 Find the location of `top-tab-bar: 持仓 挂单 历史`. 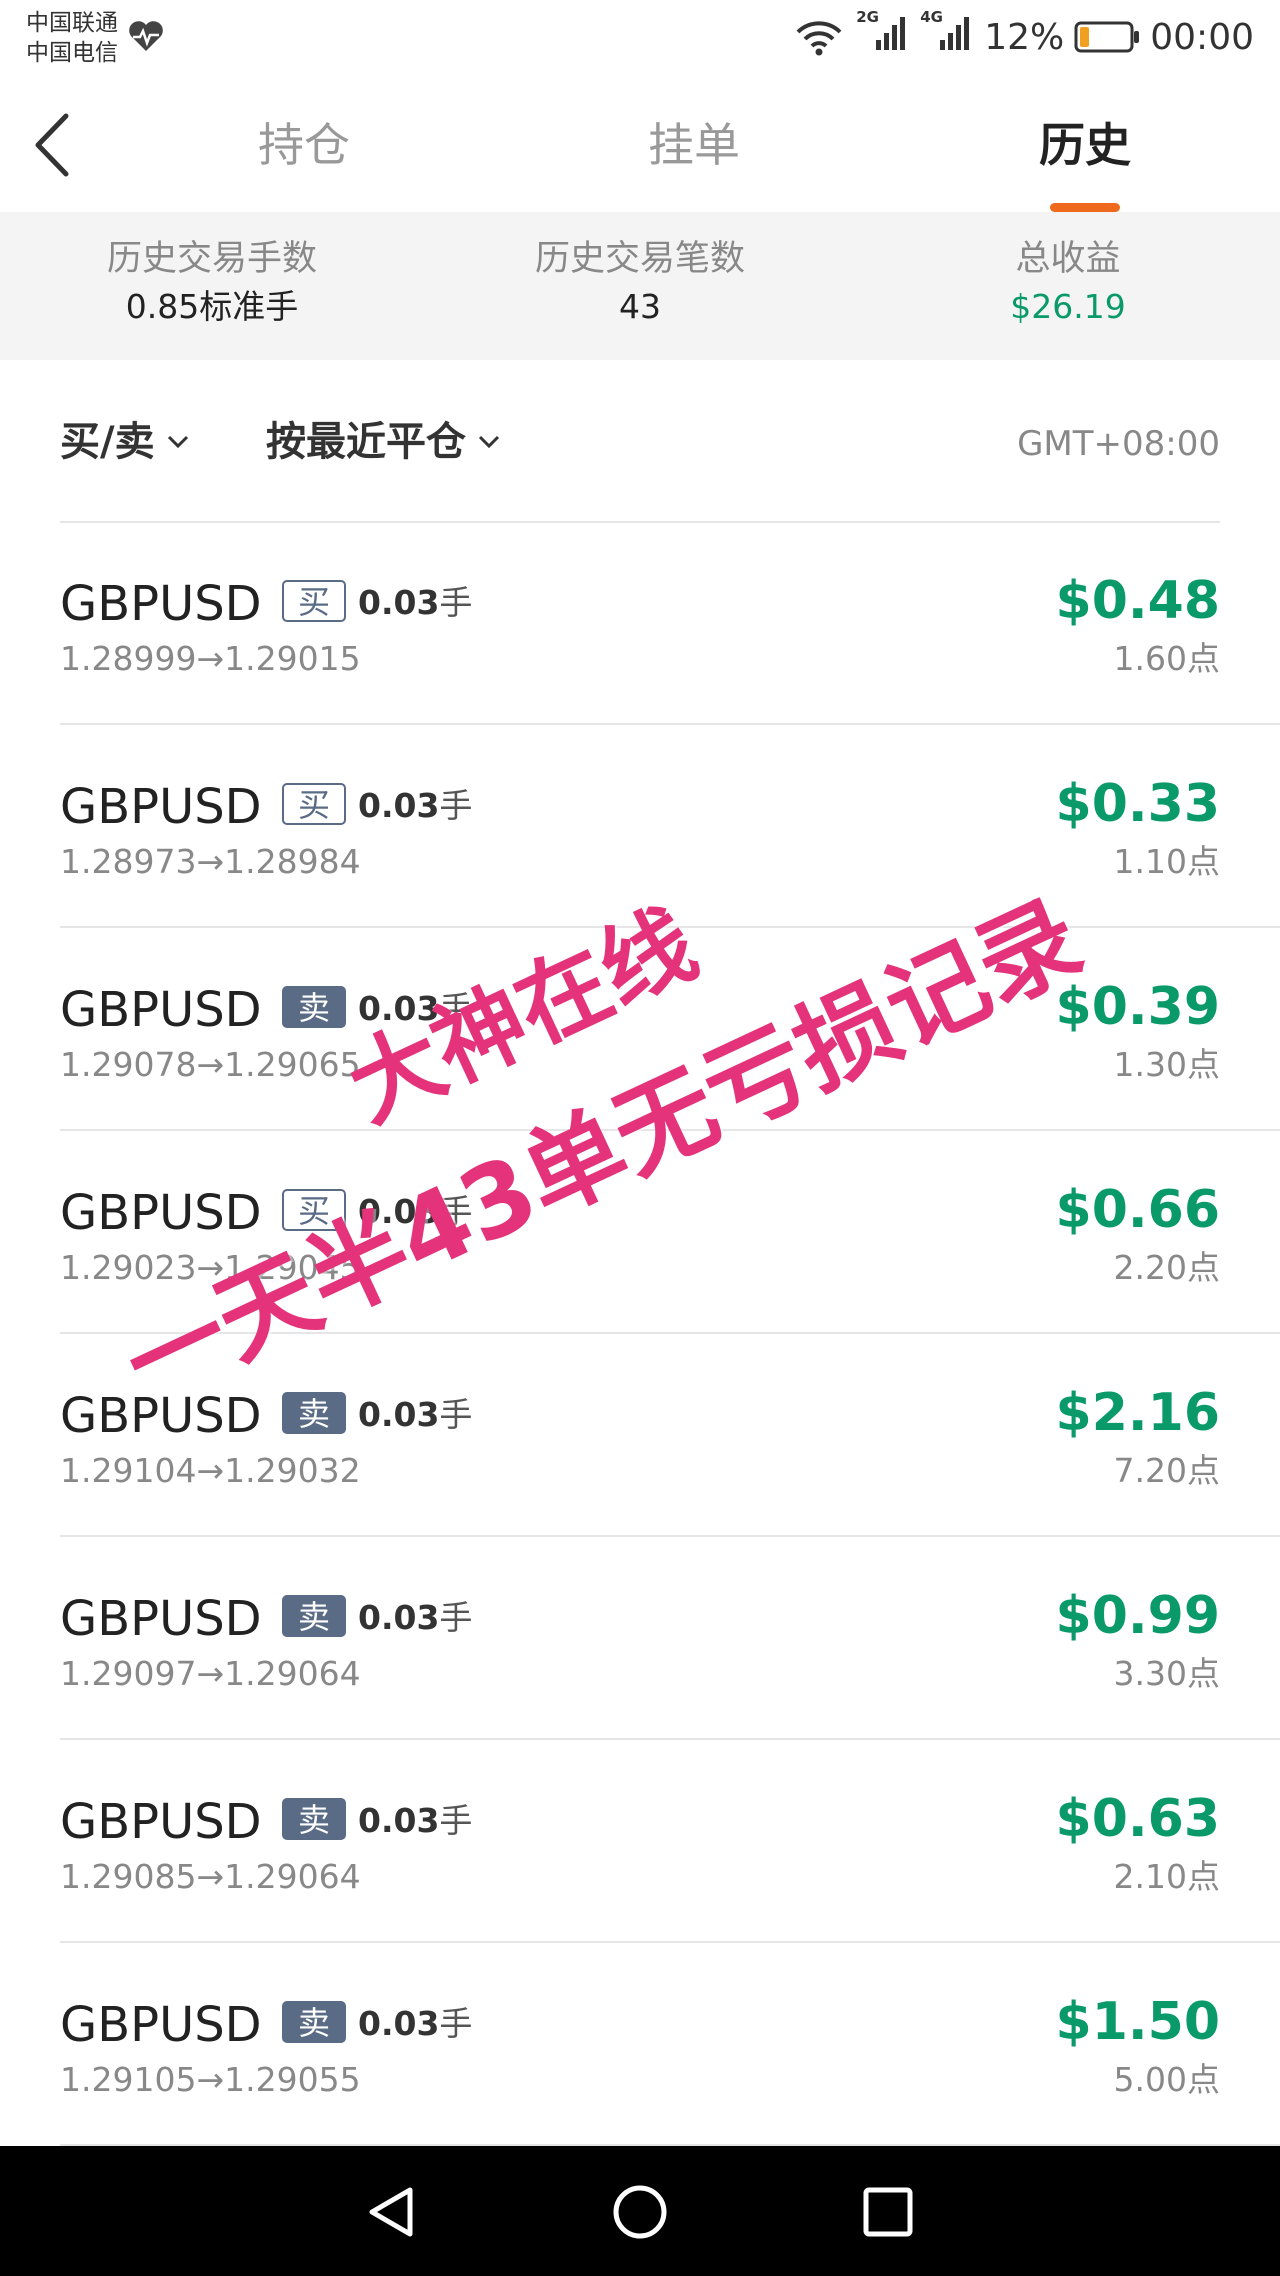

top-tab-bar: 持仓 挂单 历史 is located at coordinates (640, 144).